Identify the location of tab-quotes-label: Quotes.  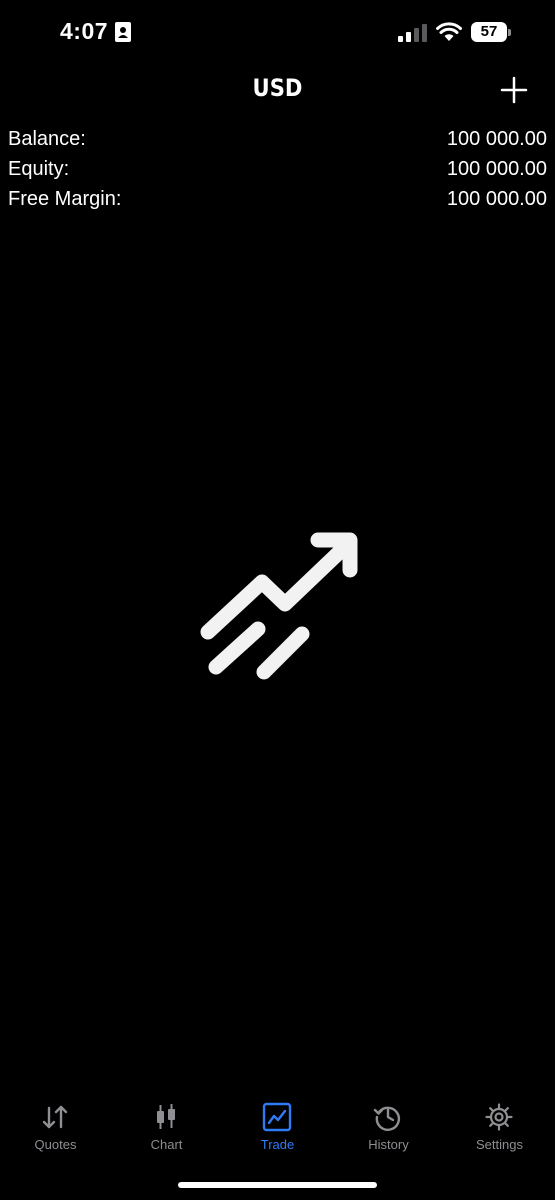
(55, 1144).